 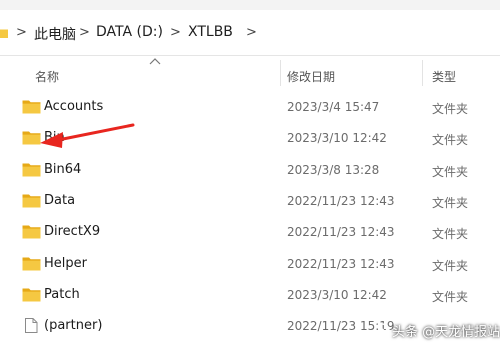 What do you see at coordinates (250, 264) in the screenshot?
I see `file-list-row: Helper 2022/11/23 12:43 文件夹` at bounding box center [250, 264].